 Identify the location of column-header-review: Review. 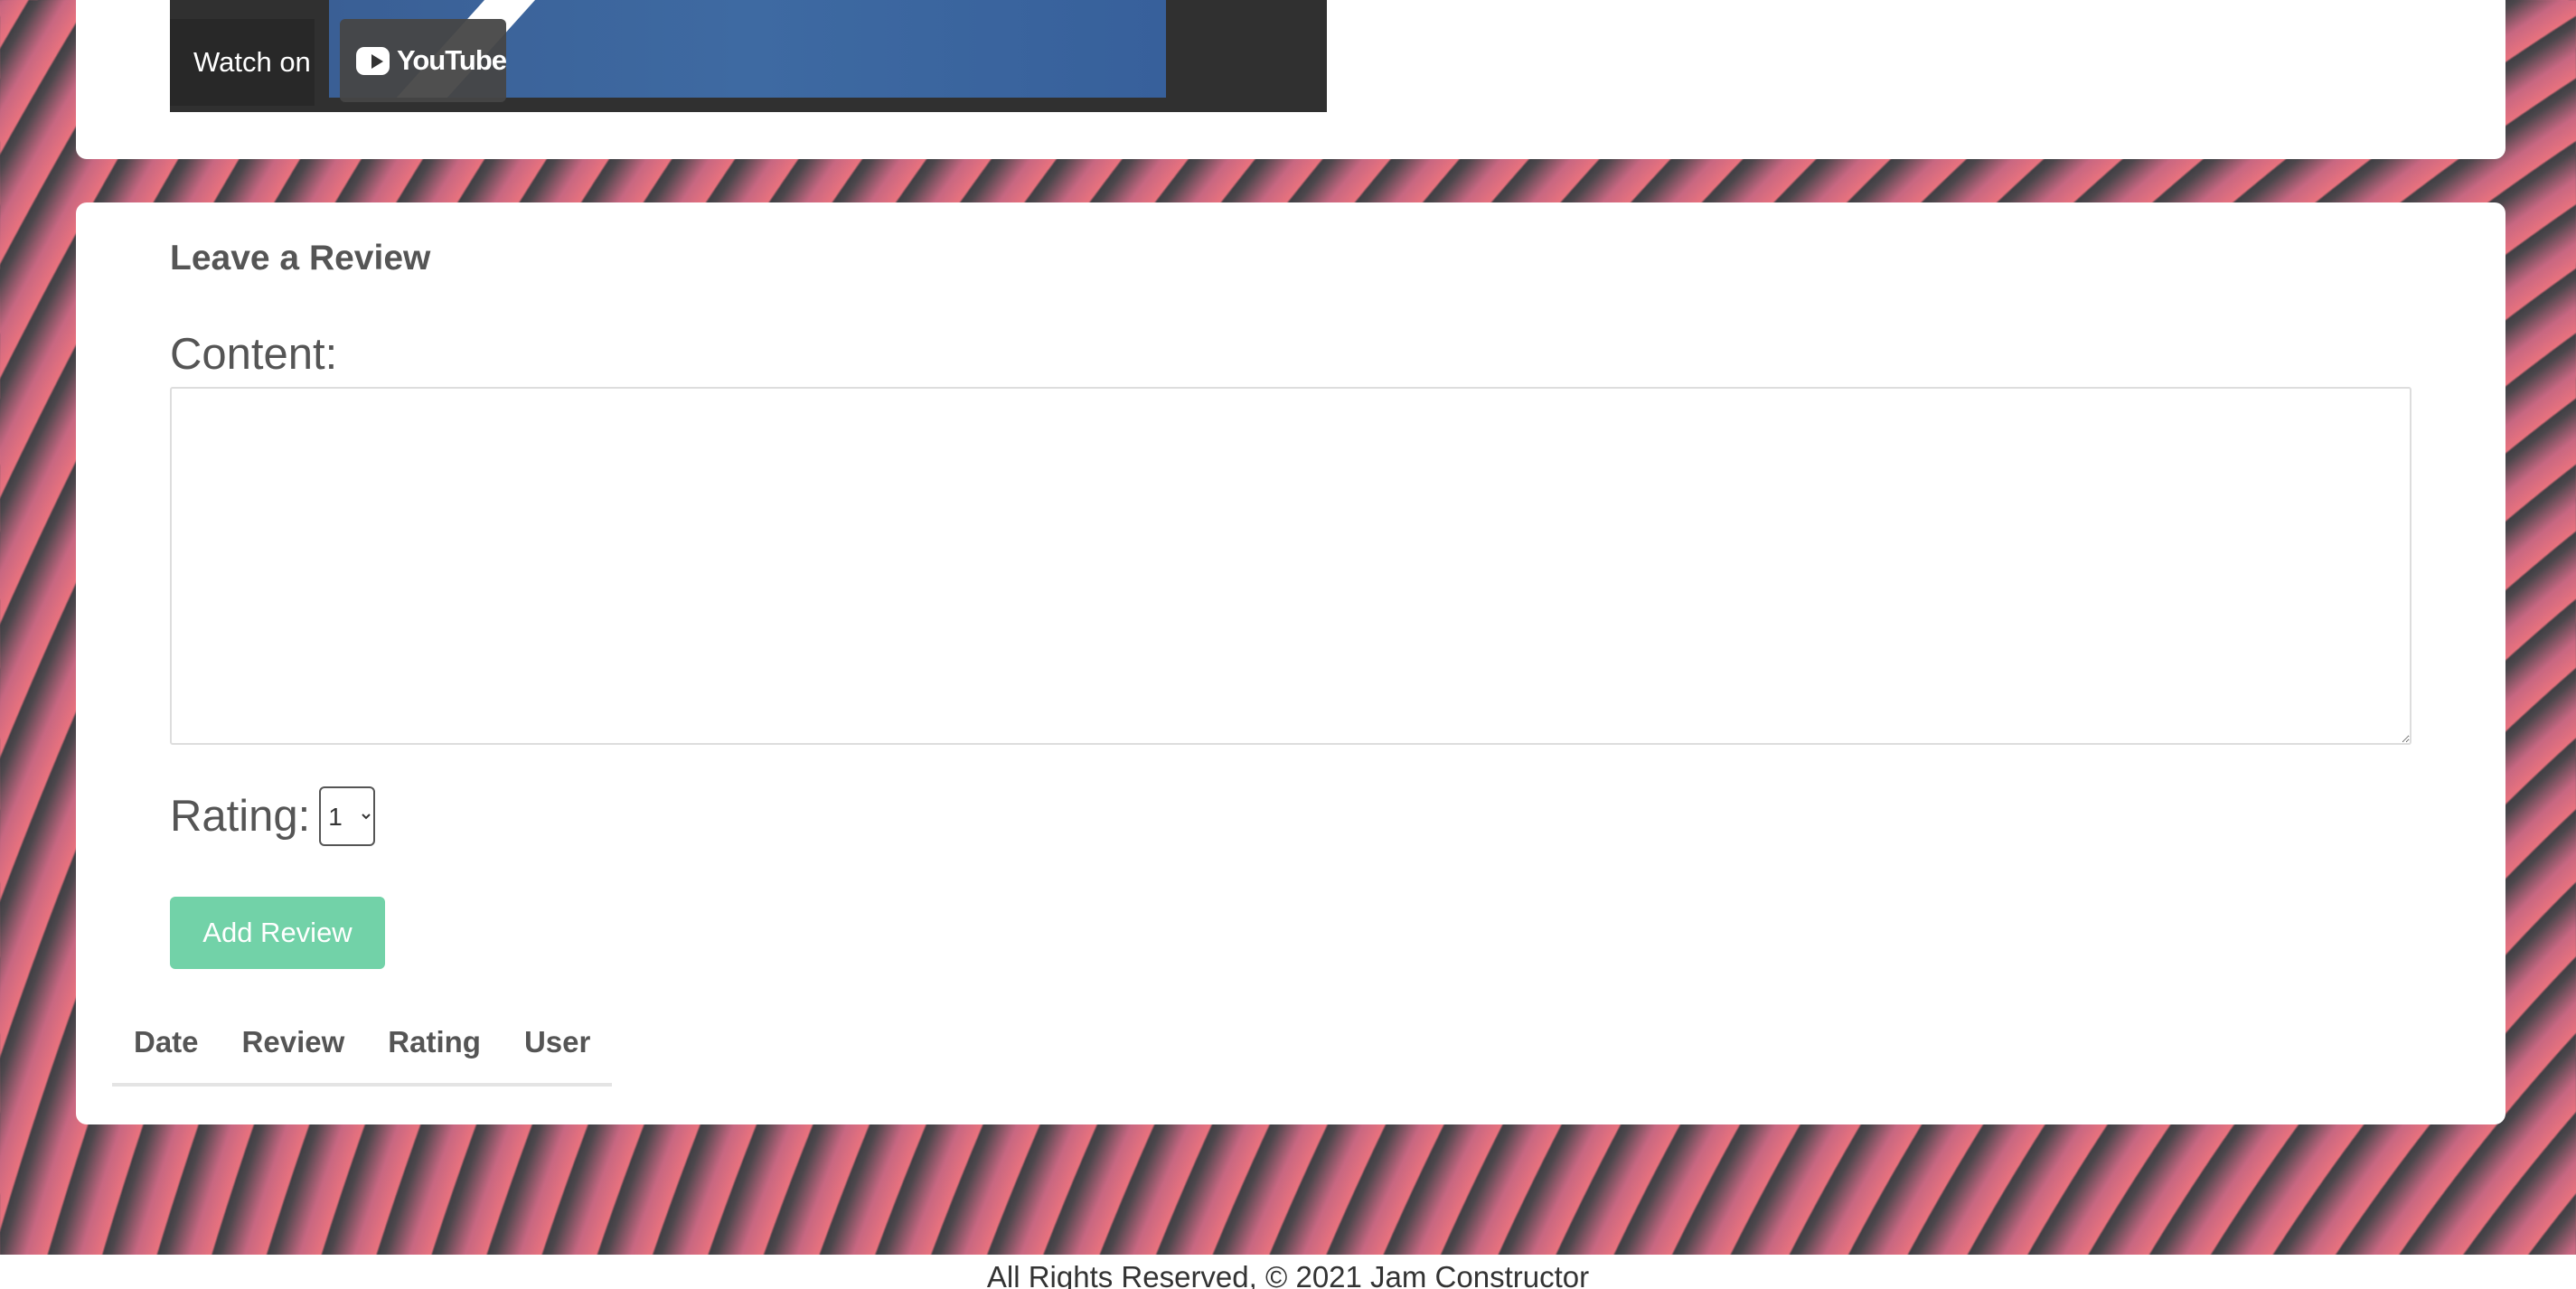
(293, 1049).